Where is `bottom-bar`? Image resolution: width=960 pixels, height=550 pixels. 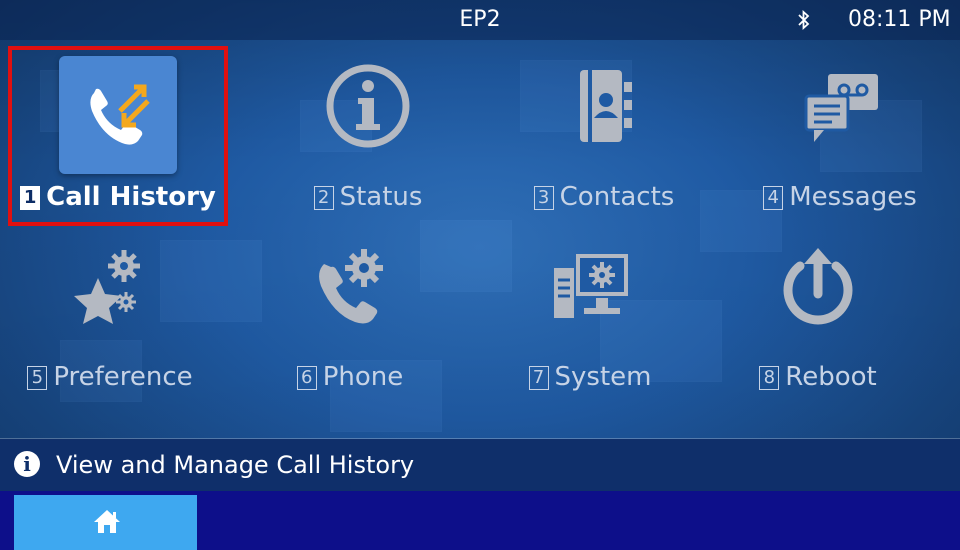 bottom-bar is located at coordinates (480, 520).